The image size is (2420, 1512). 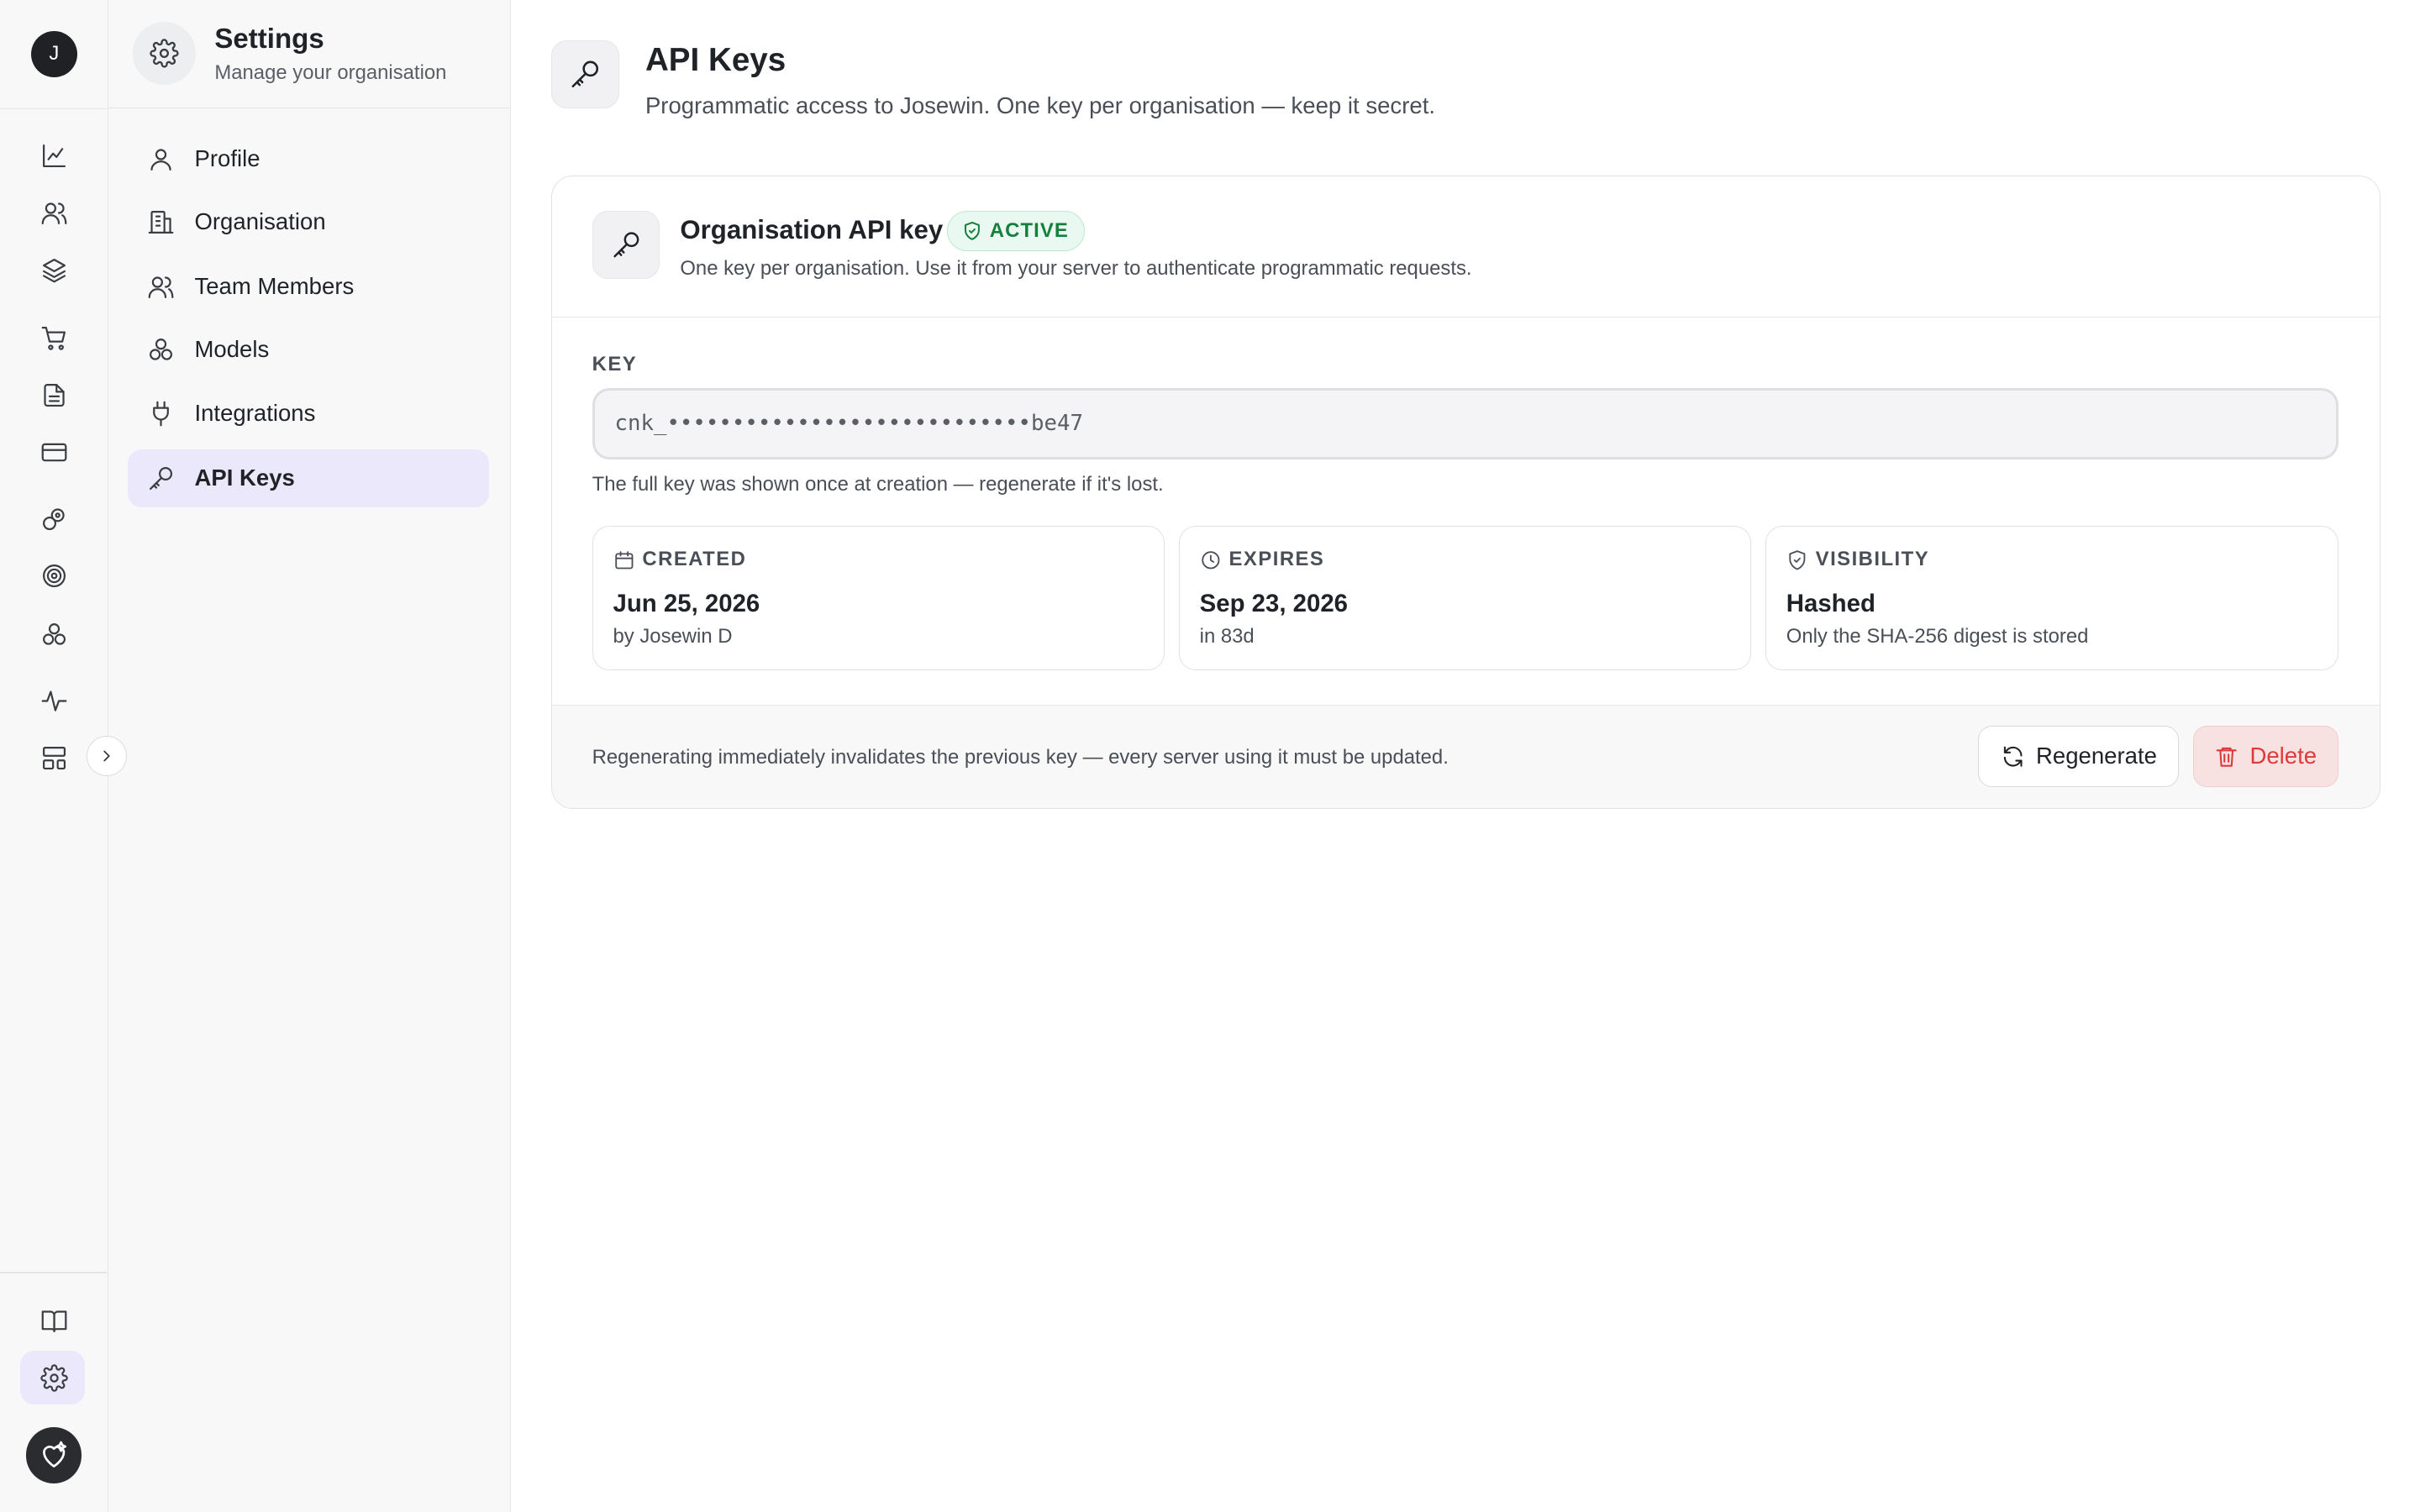 What do you see at coordinates (255, 412) in the screenshot?
I see `sidebar-item-label: Integrations` at bounding box center [255, 412].